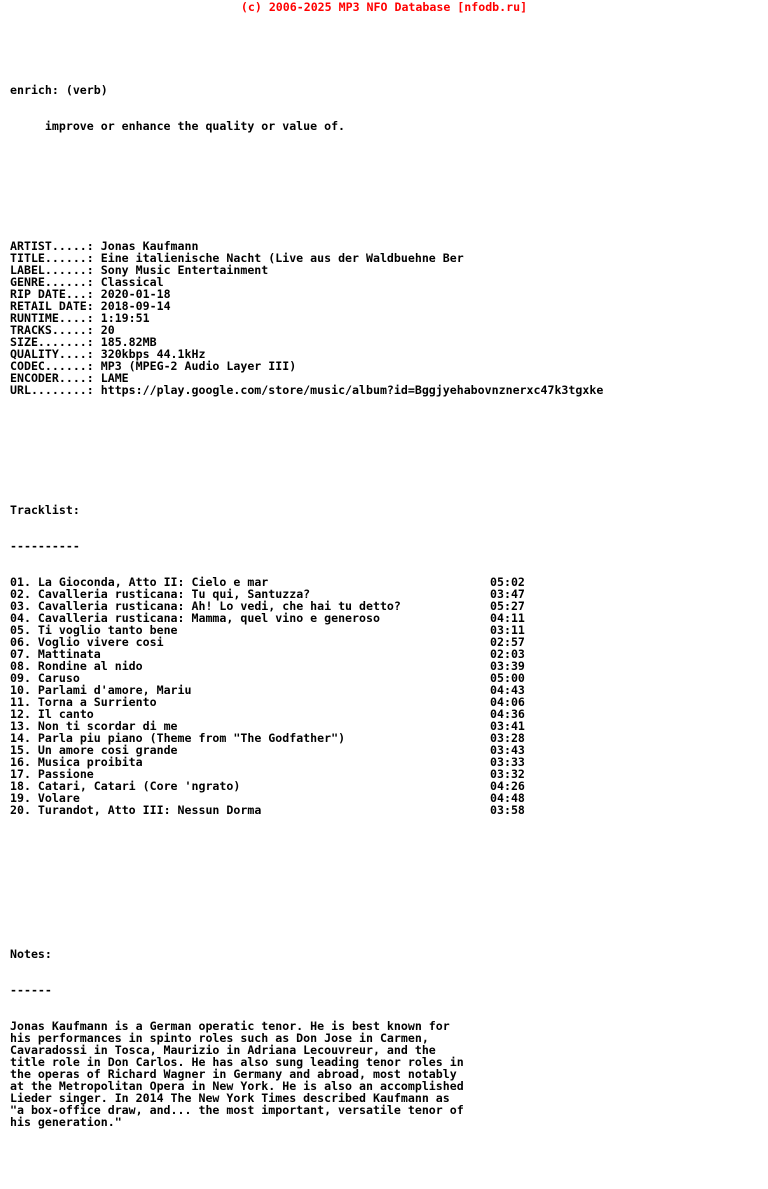 The image size is (768, 1189). What do you see at coordinates (31, 954) in the screenshot?
I see `notes-heading: Notes:` at bounding box center [31, 954].